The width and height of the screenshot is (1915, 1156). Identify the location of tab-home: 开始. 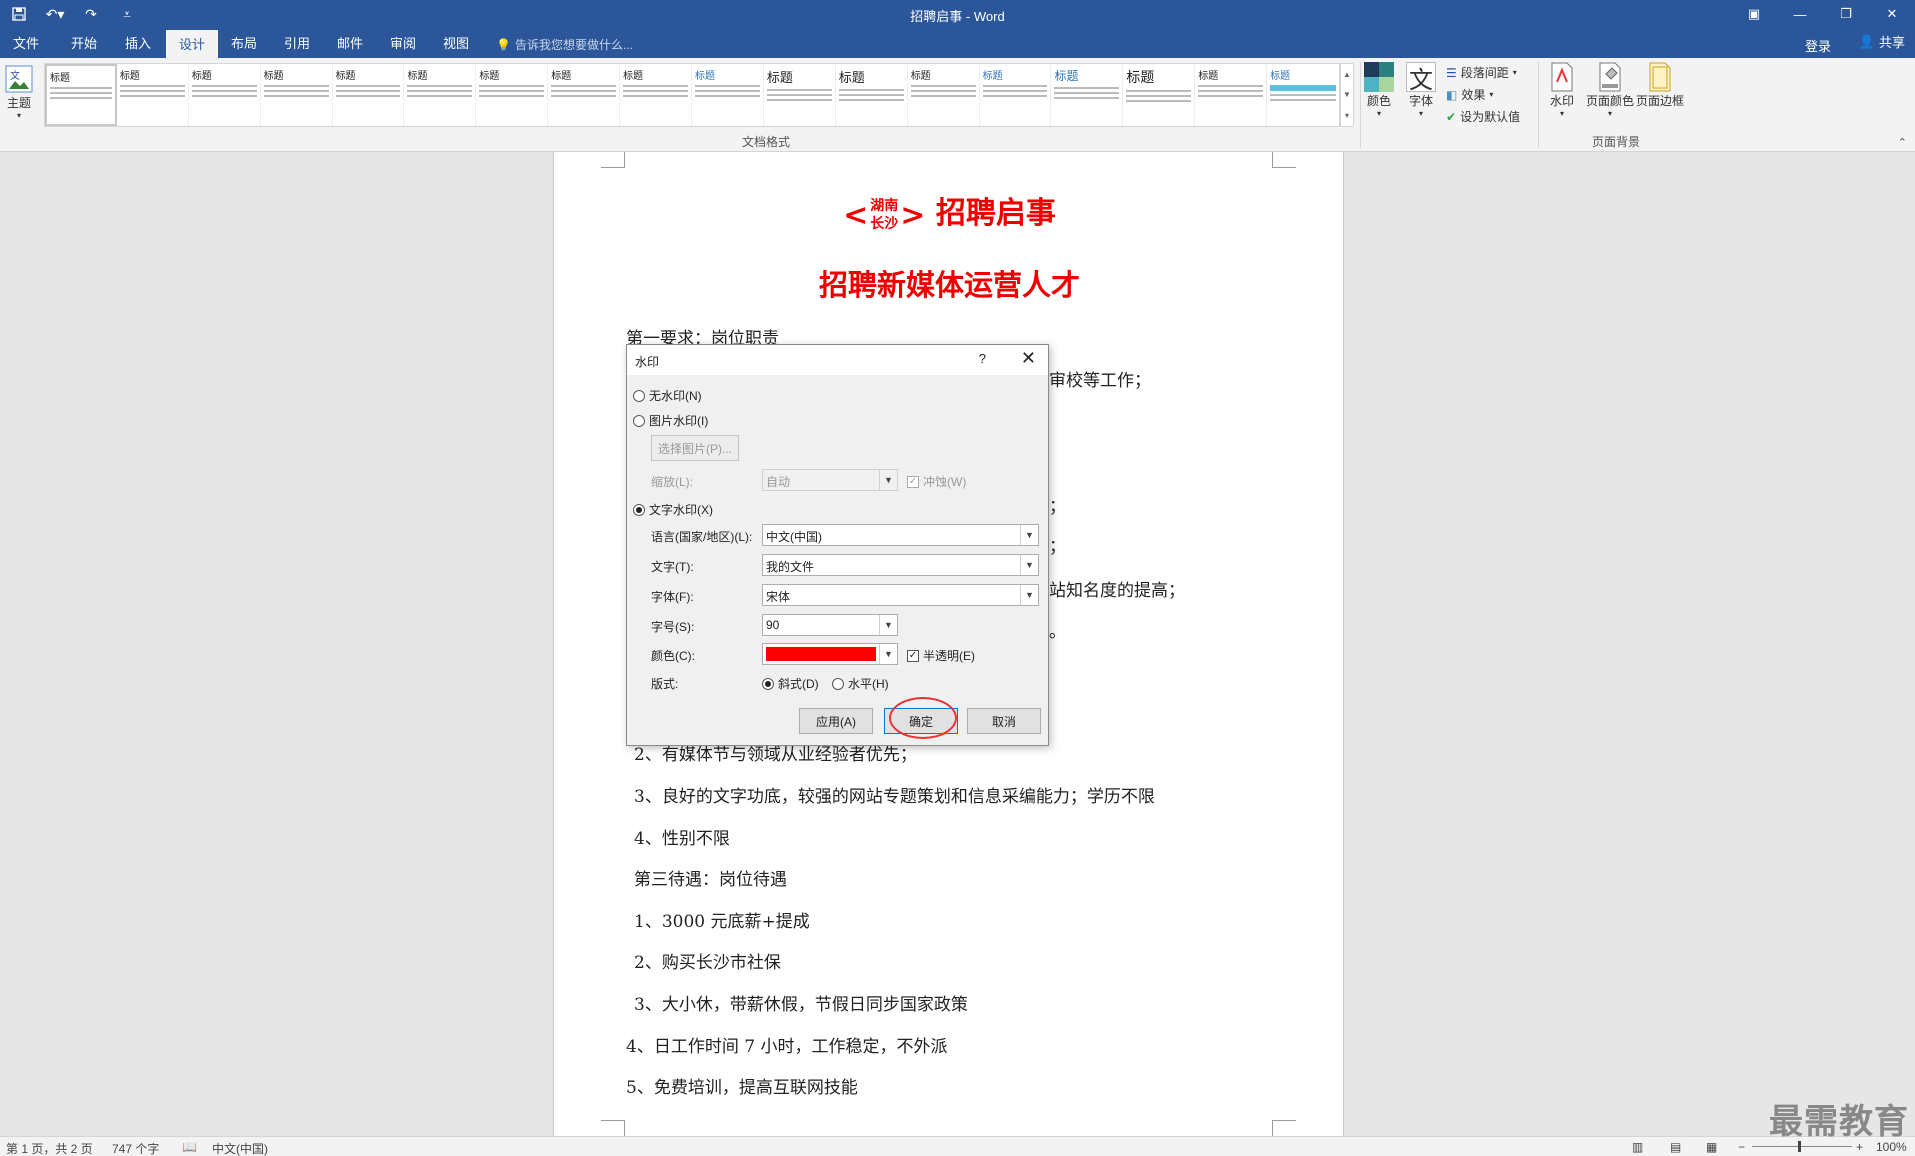
(84, 44).